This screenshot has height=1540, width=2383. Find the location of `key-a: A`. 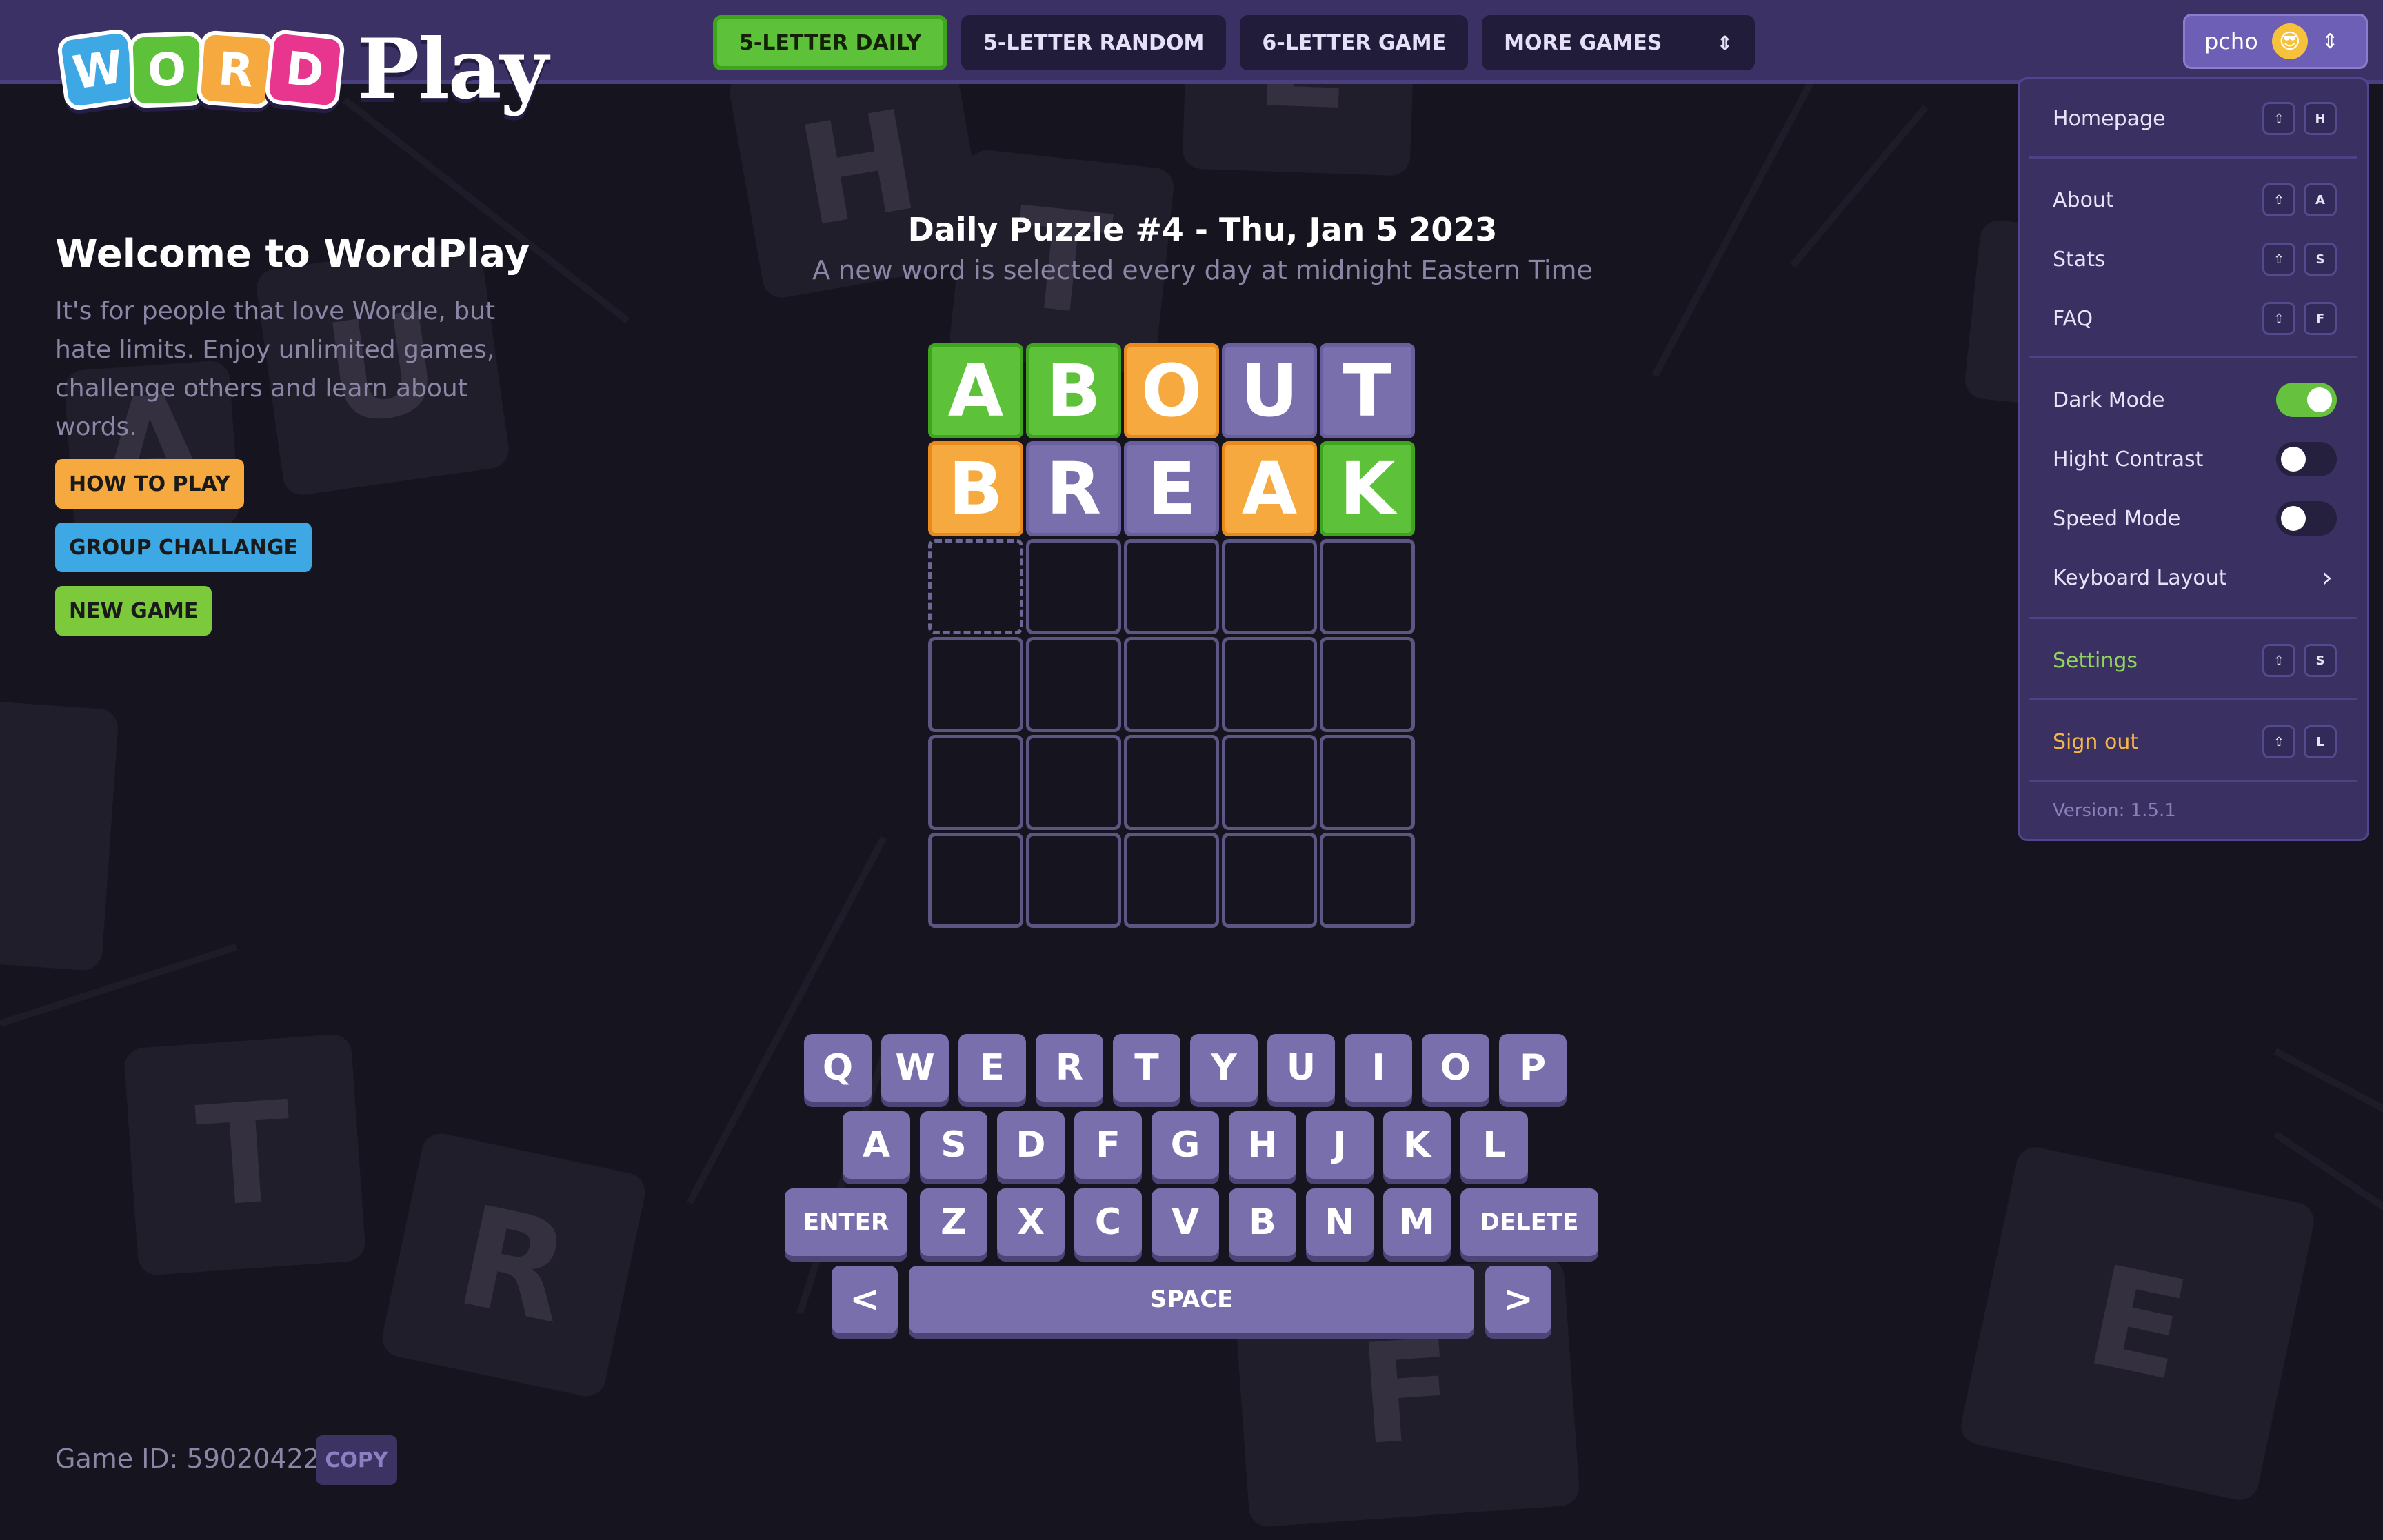

key-a: A is located at coordinates (876, 1145).